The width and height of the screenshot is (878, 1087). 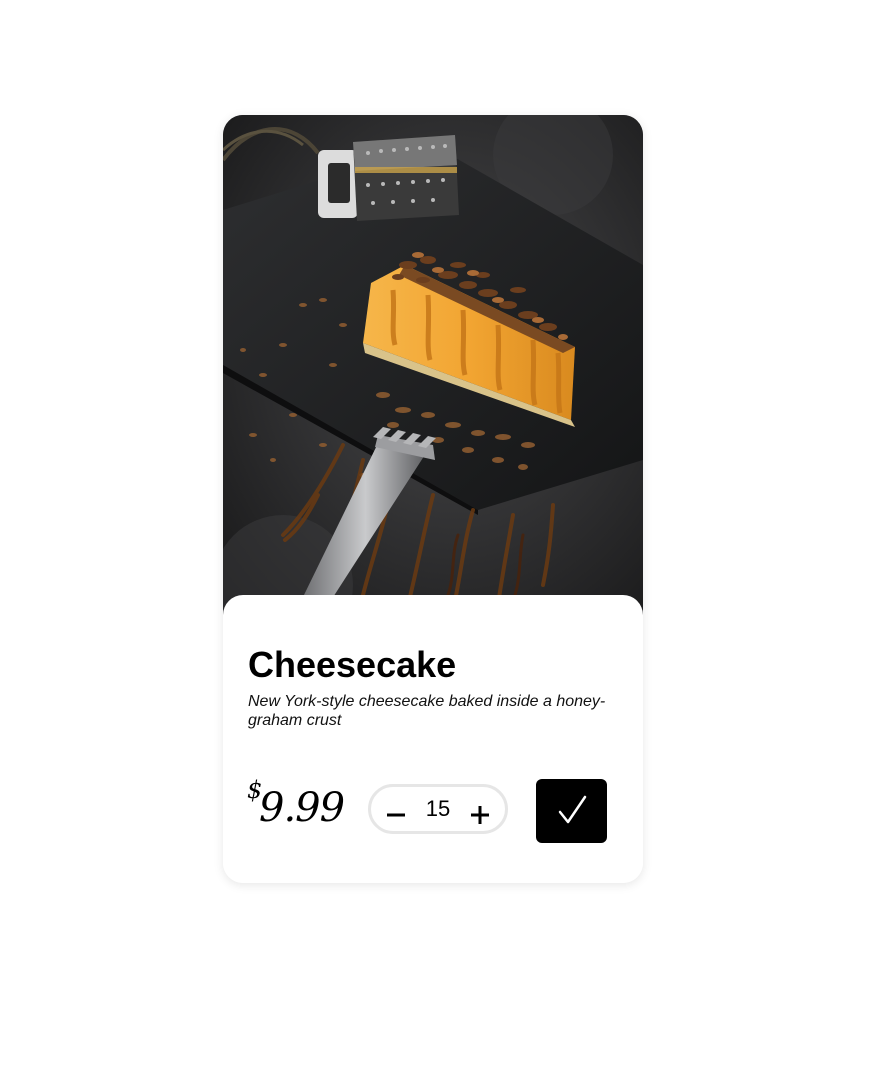 What do you see at coordinates (352, 664) in the screenshot?
I see `product-title: Cheesecake` at bounding box center [352, 664].